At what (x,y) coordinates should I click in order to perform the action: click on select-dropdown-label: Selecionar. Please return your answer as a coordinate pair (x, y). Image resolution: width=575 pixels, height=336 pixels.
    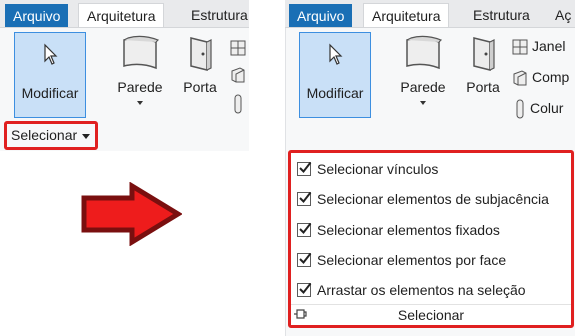
    Looking at the image, I should click on (44, 135).